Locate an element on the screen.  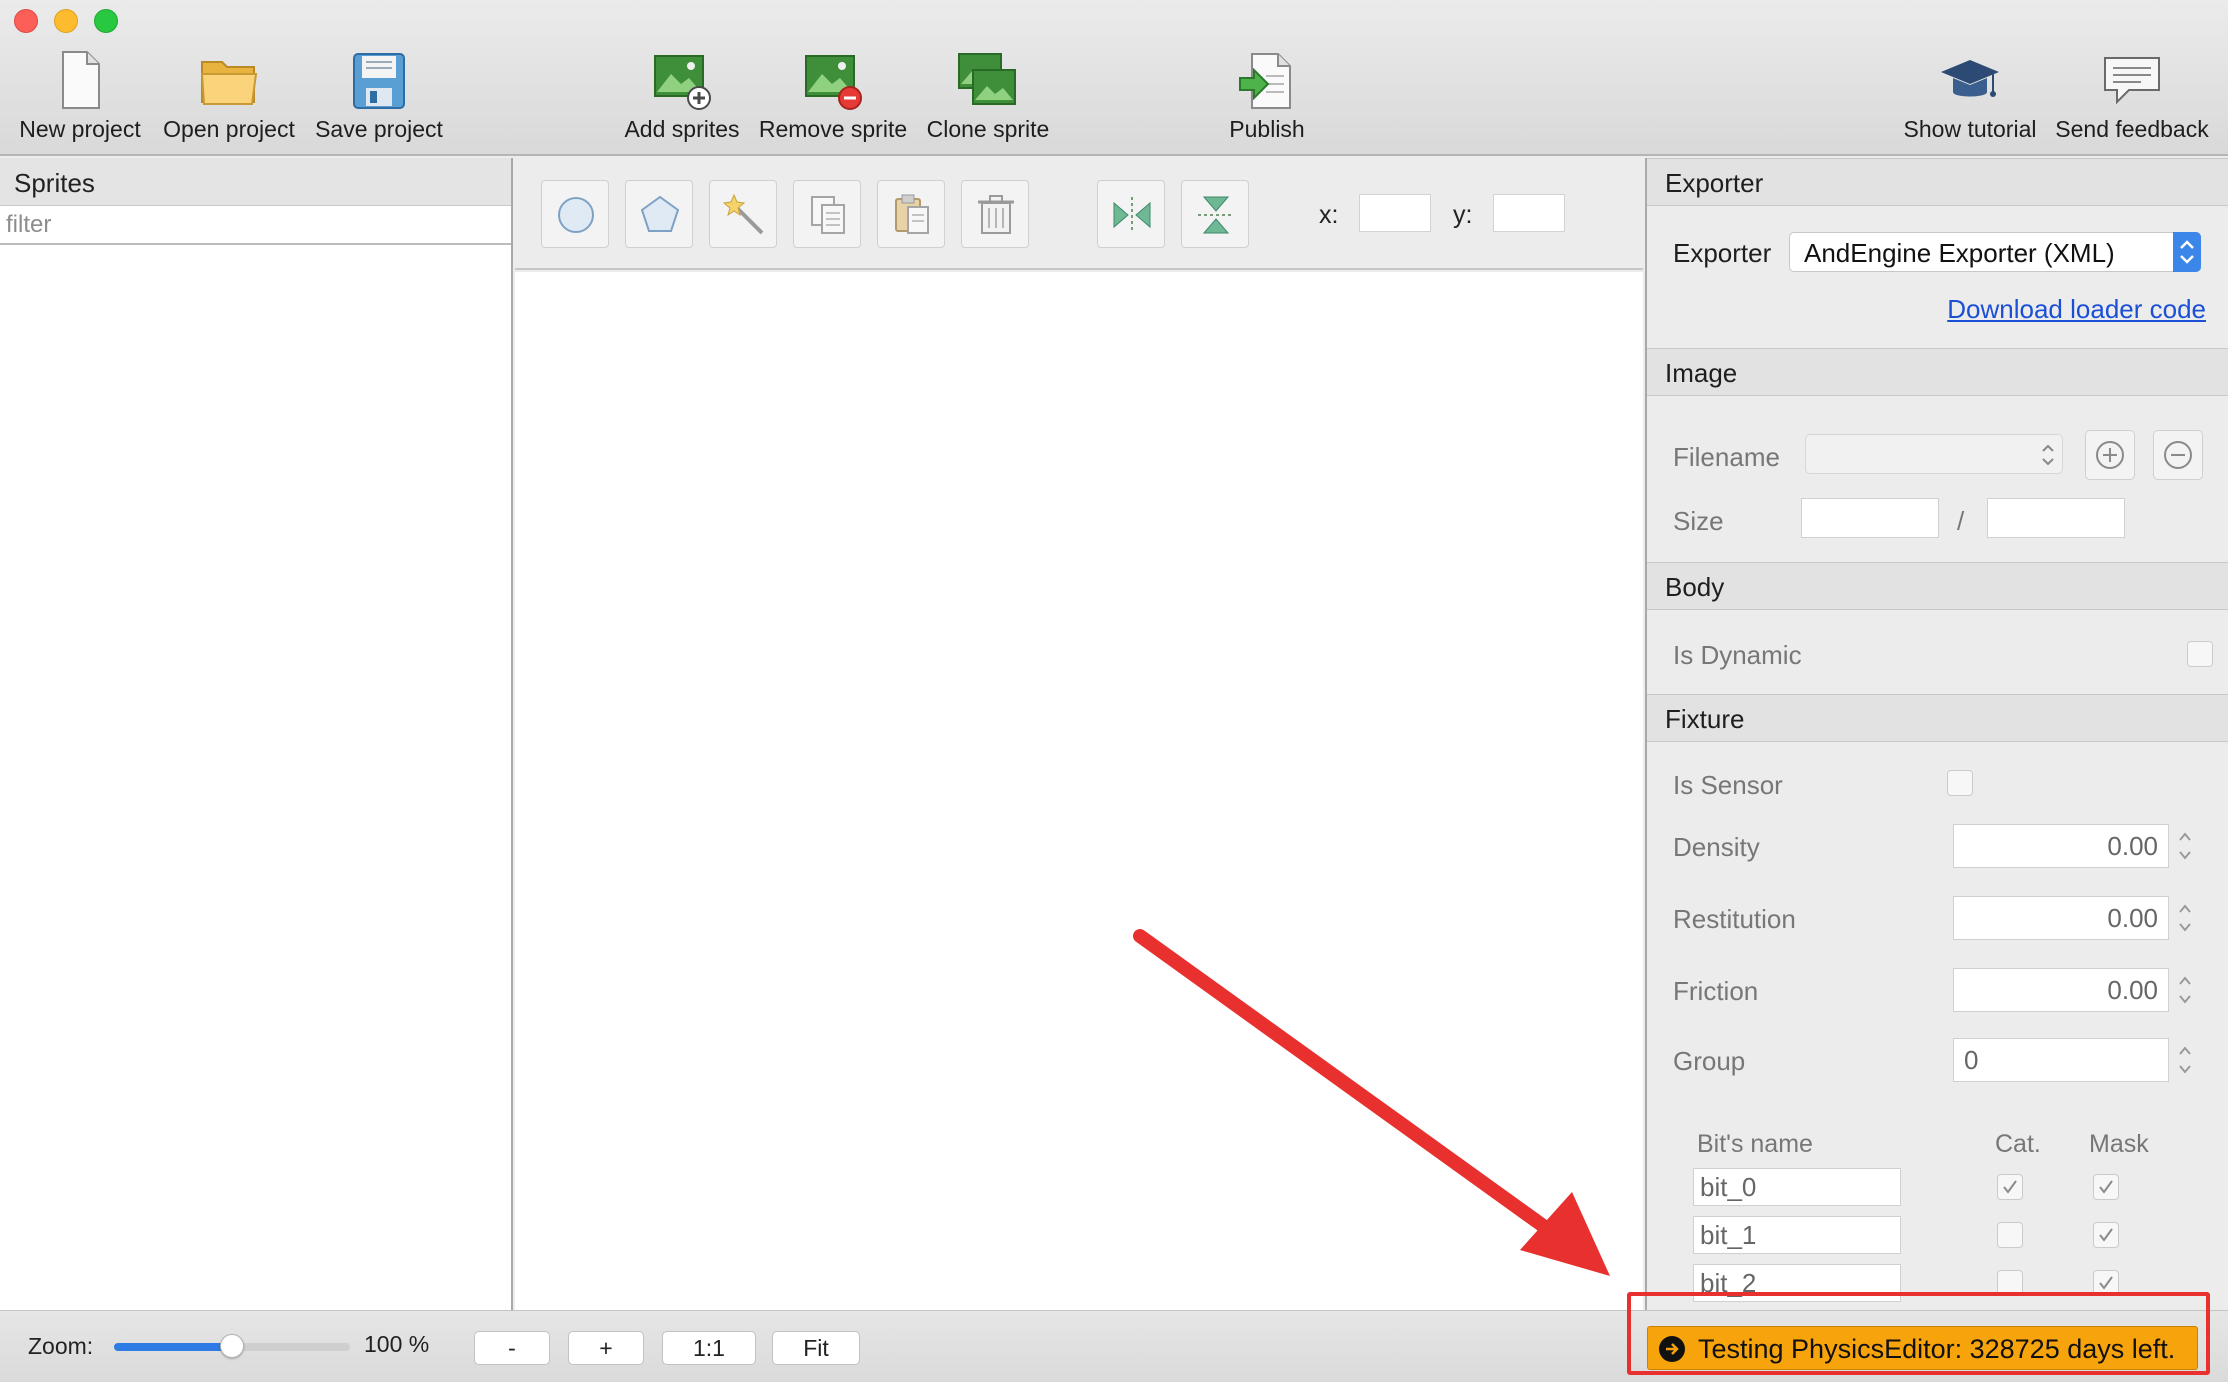
add-sprites-label: Add sprites is located at coordinates (682, 129).